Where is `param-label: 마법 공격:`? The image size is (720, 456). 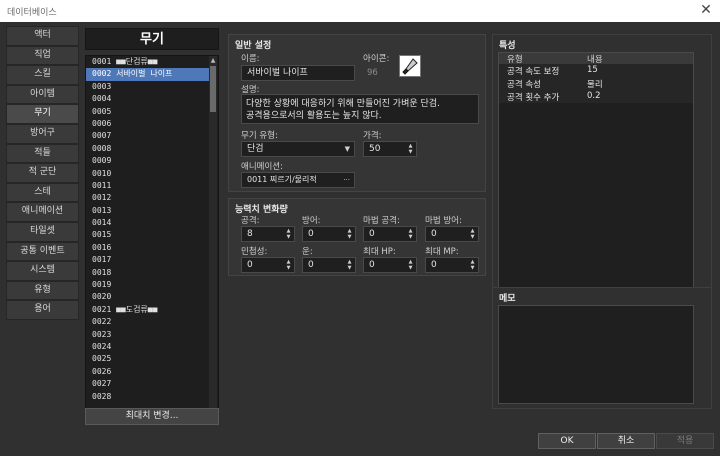
param-label: 마법 공격: is located at coordinates (381, 221).